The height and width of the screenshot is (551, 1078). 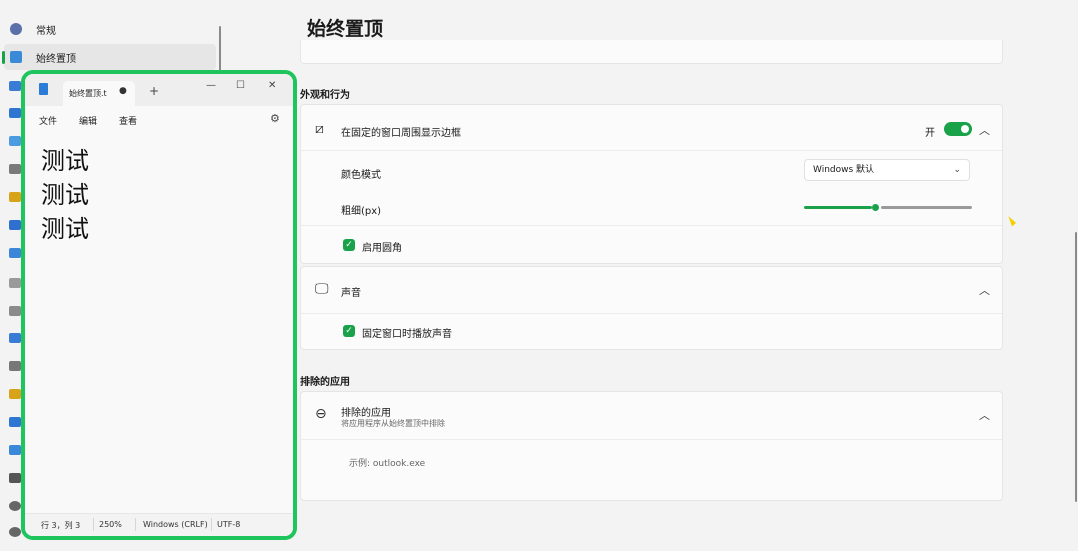 I want to click on notepad-tab: 始终置顶.t ●, so click(x=99, y=93).